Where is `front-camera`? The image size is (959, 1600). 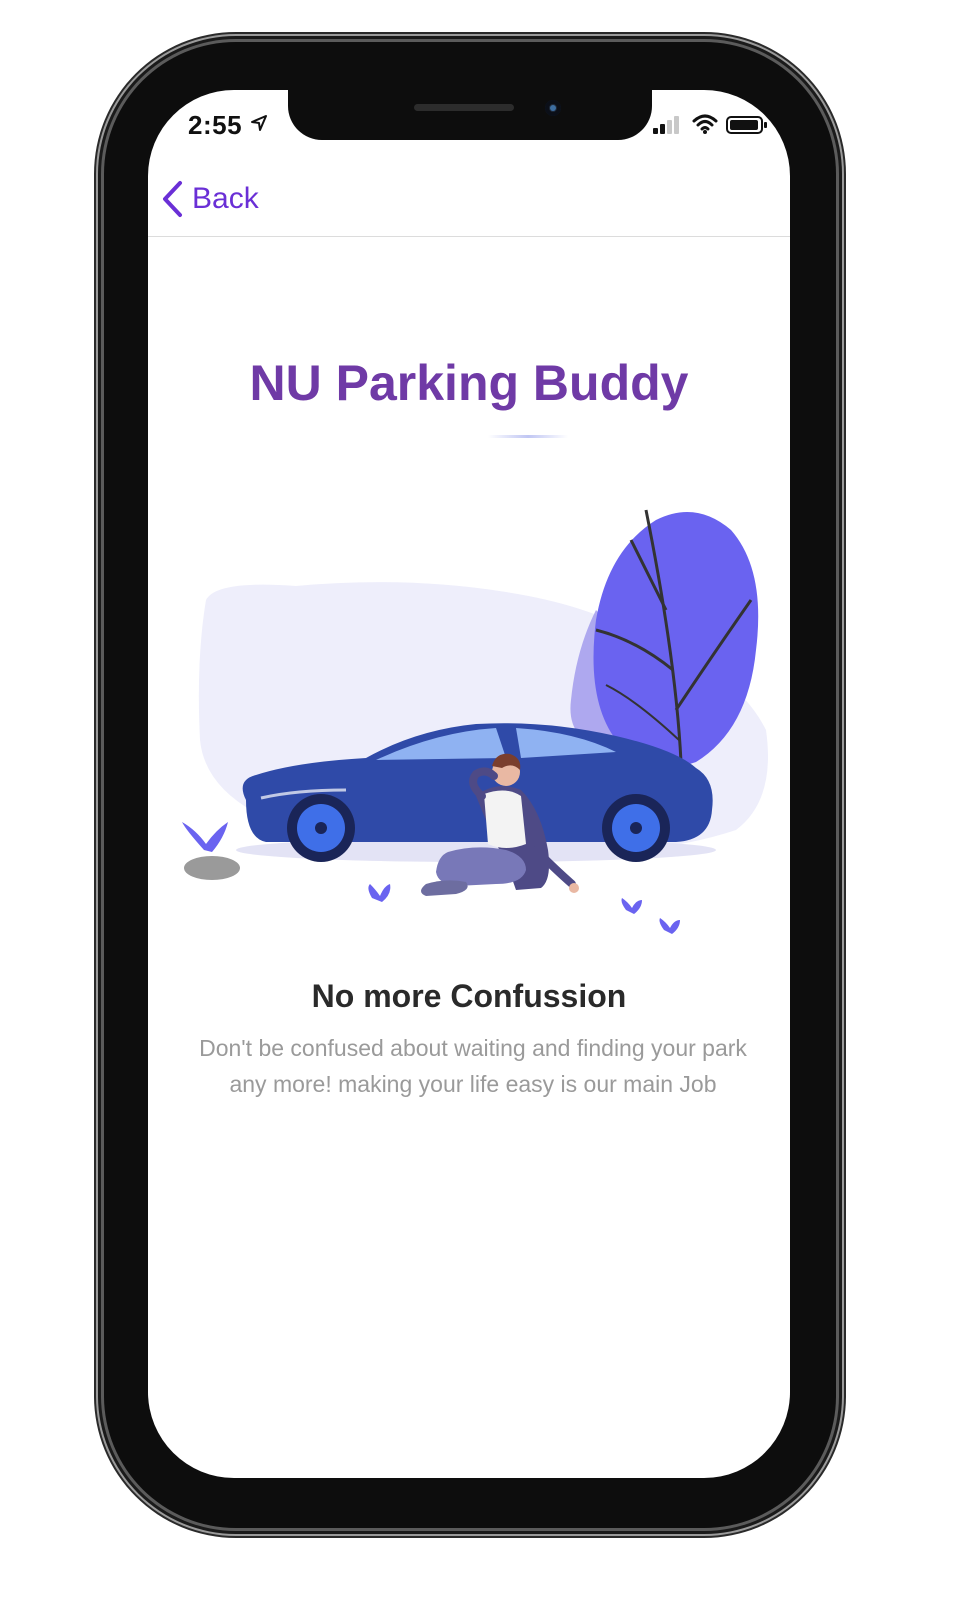 front-camera is located at coordinates (553, 108).